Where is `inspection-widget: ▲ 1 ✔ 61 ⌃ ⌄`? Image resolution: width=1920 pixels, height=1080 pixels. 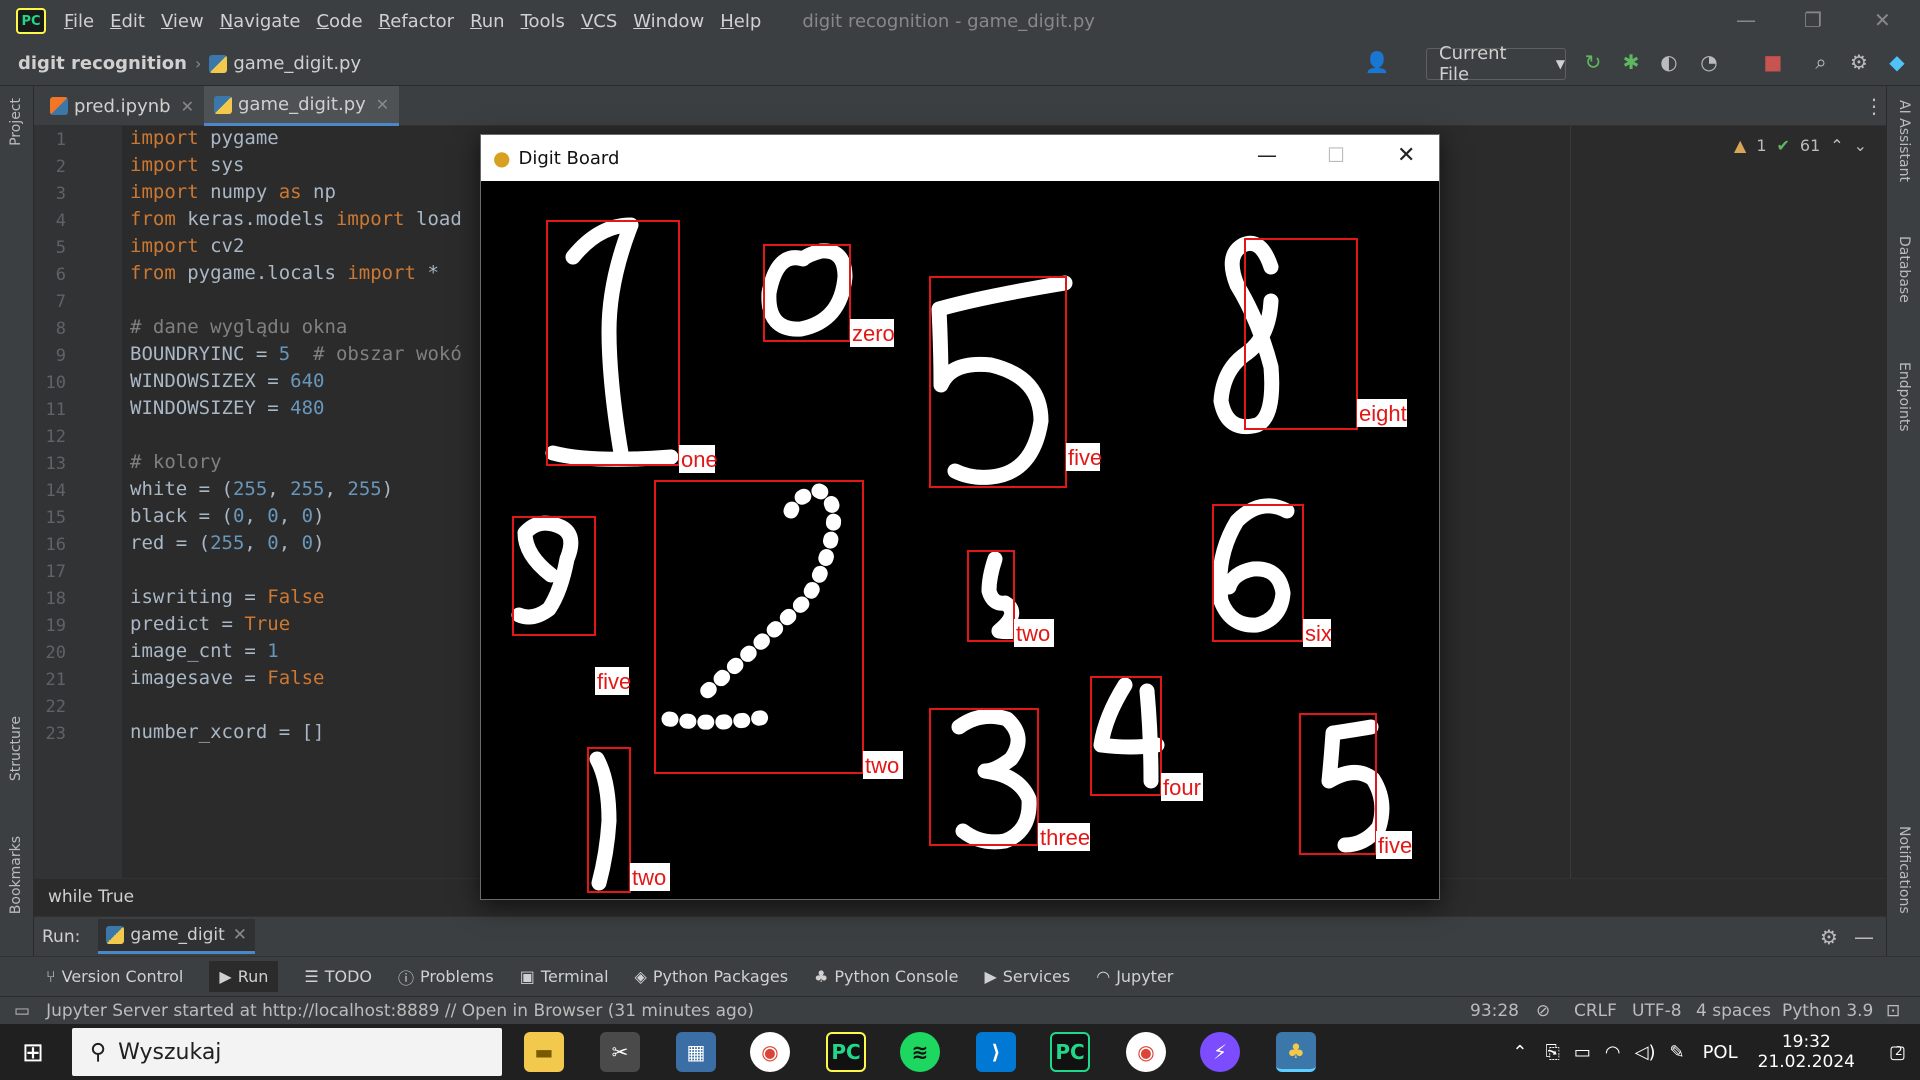
inspection-widget: ▲ 1 ✔ 61 ⌃ ⌄ is located at coordinates (1800, 145).